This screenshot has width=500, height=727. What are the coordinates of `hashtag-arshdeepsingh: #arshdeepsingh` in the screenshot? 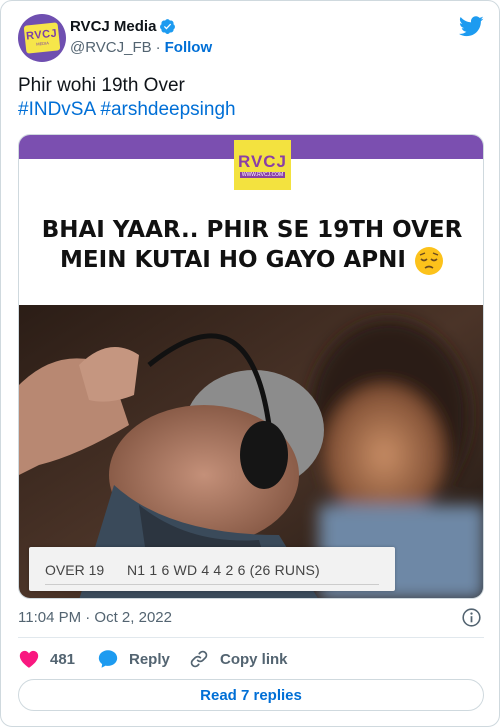 It's located at (167, 109).